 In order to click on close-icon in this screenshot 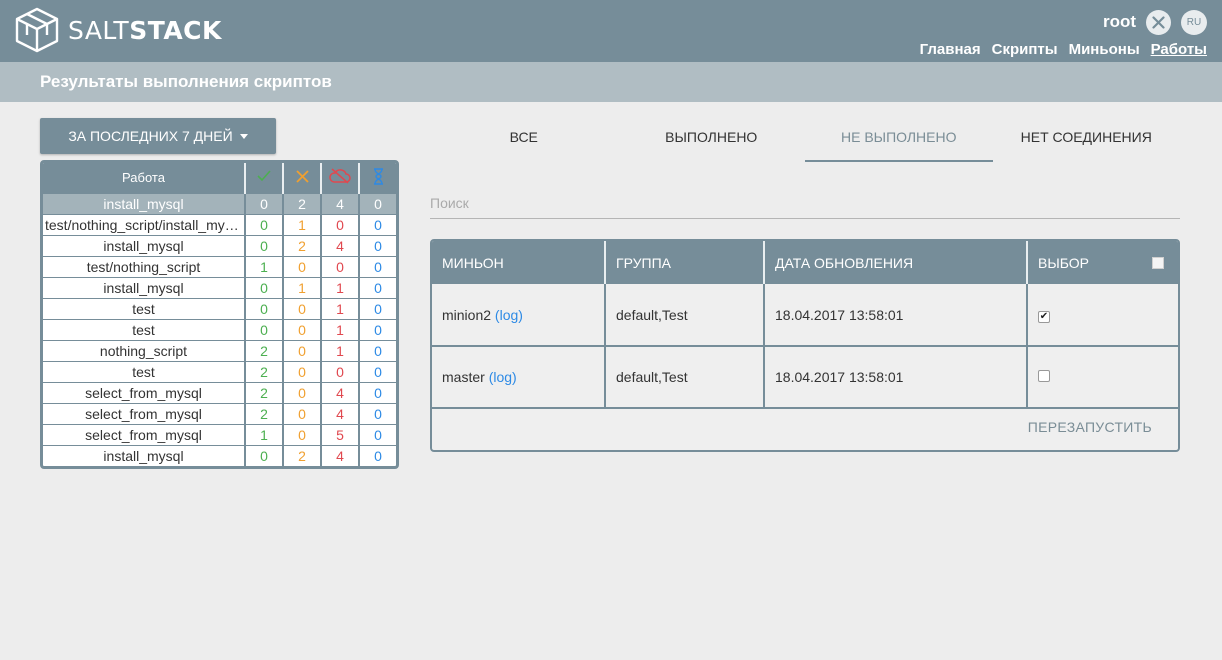, I will do `click(1158, 22)`.